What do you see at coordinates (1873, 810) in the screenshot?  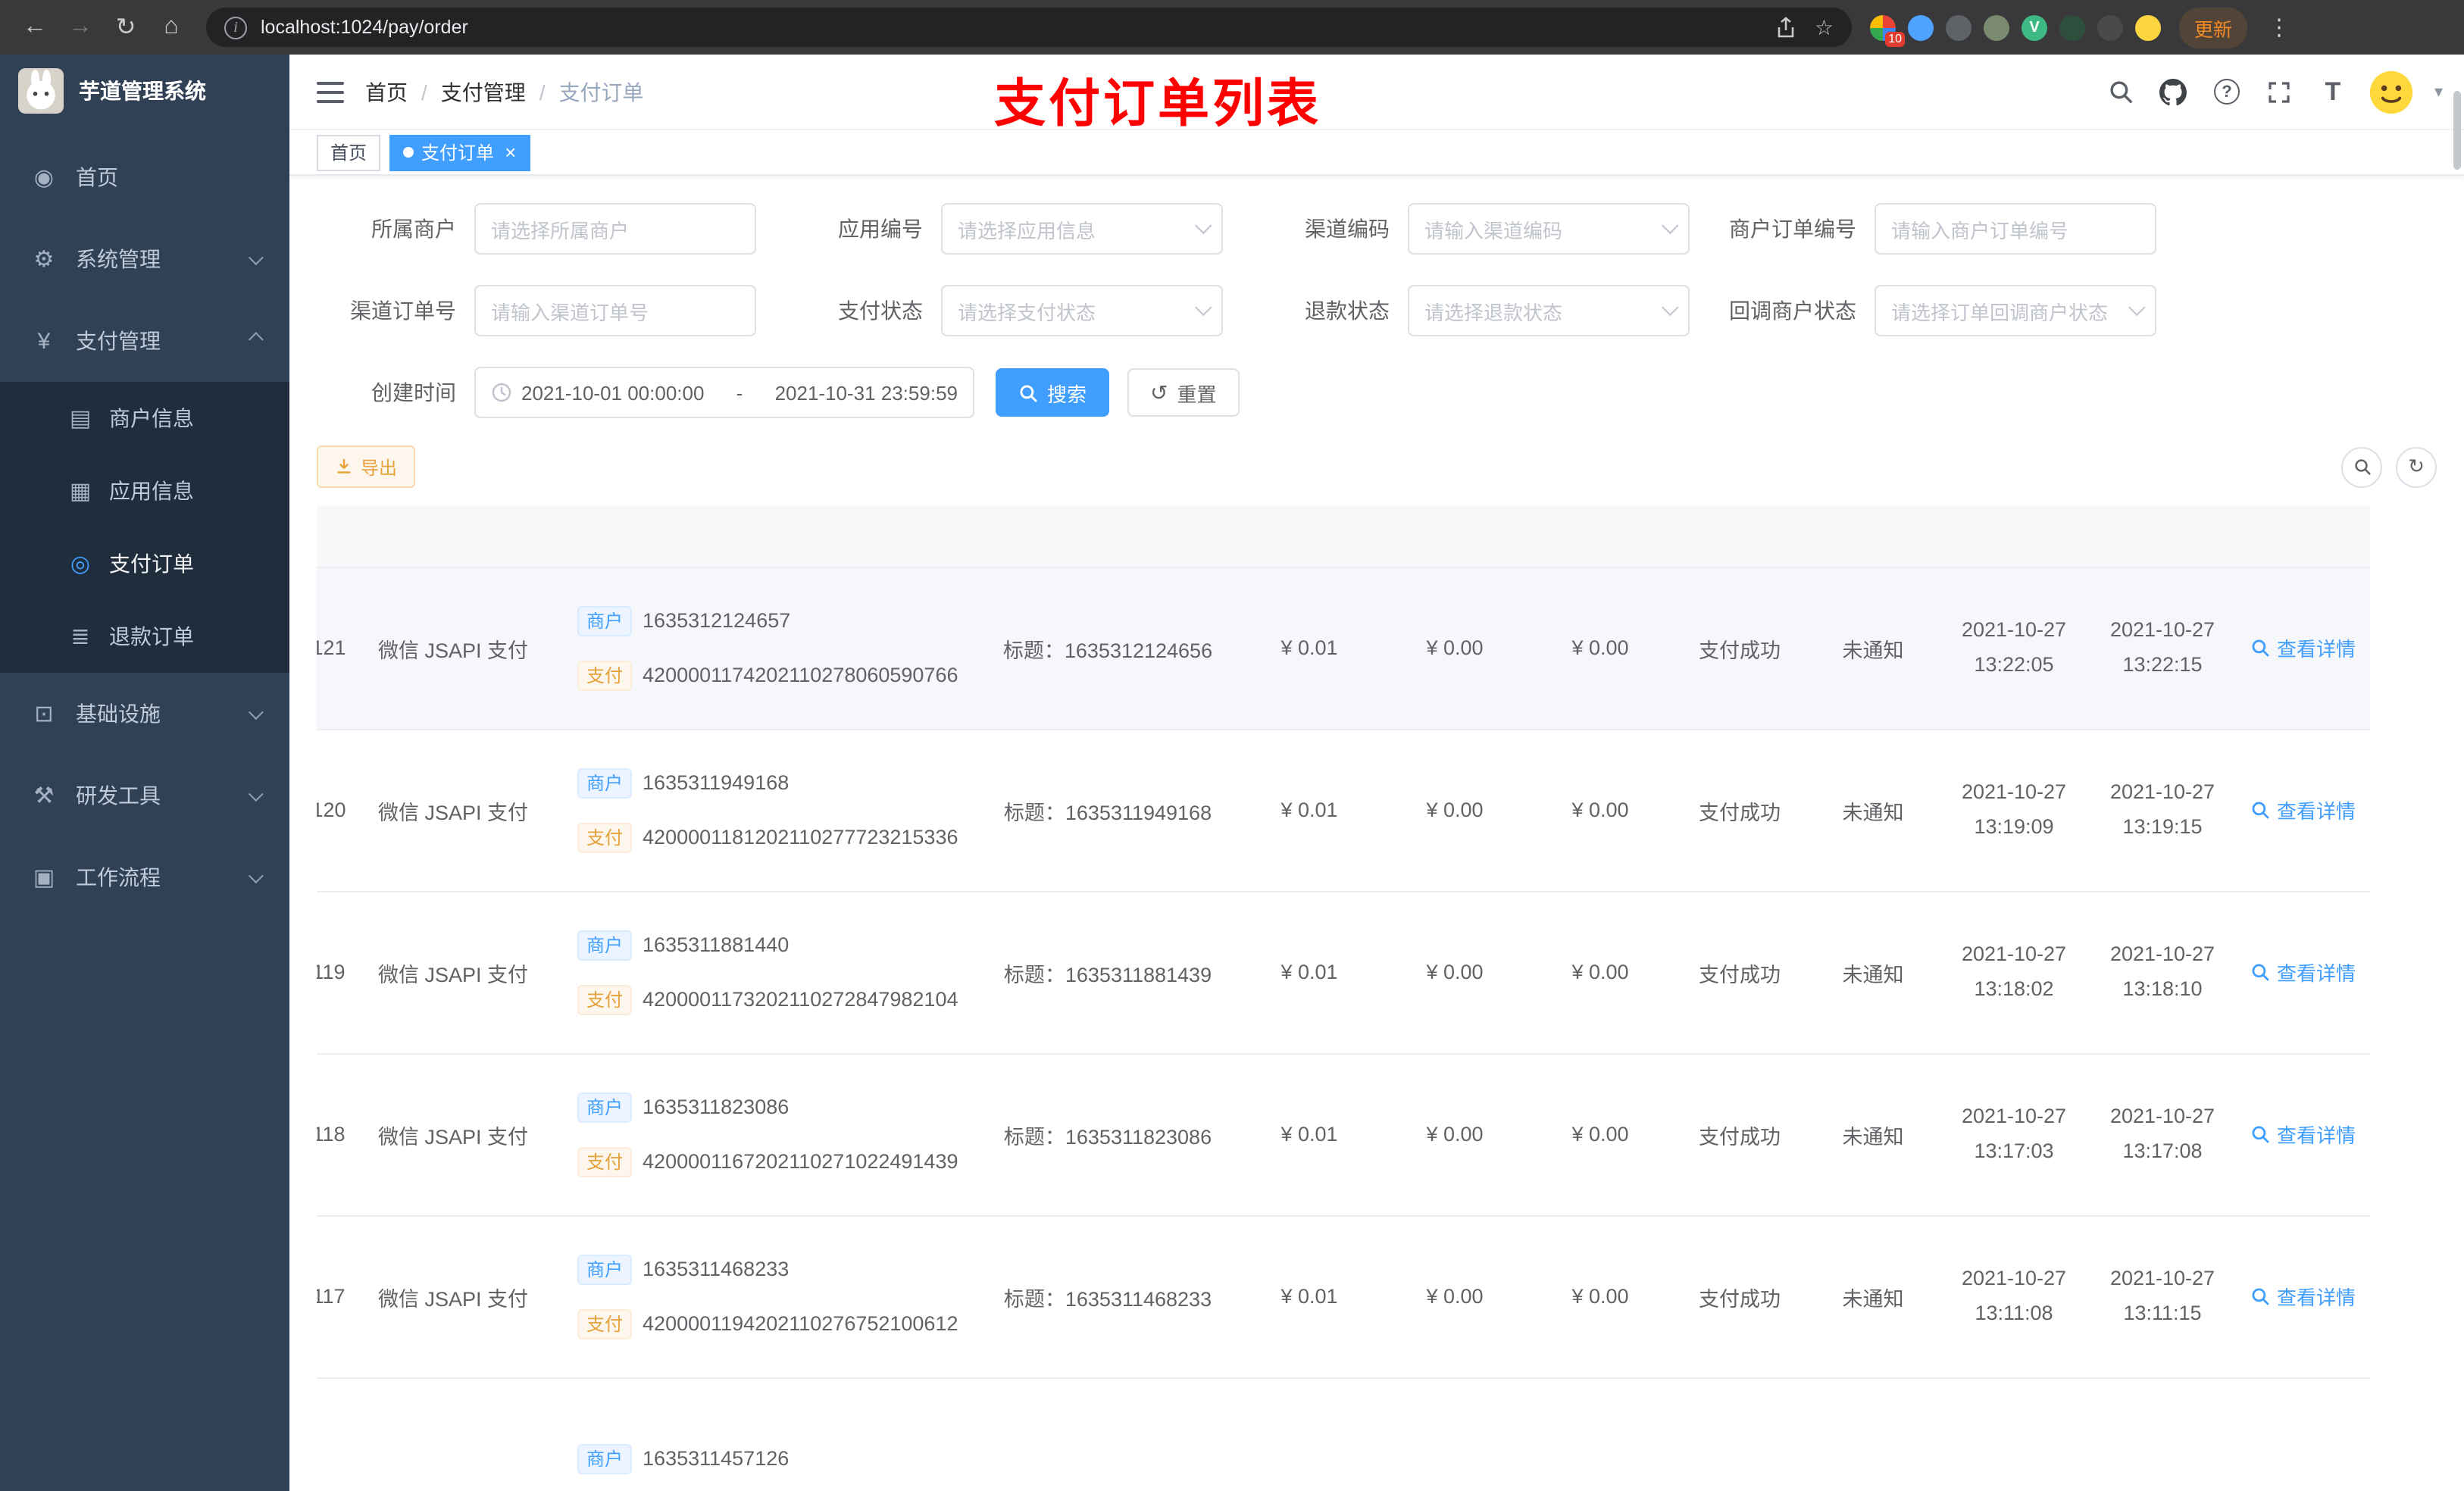 I see `cell-notify-status: 未通知` at bounding box center [1873, 810].